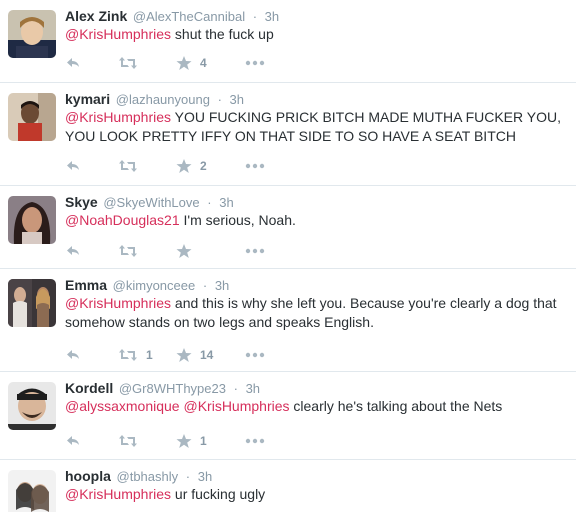 The height and width of the screenshot is (512, 576). Describe the element at coordinates (151, 202) in the screenshot. I see `tweet-username: @SkyeWithLove` at that location.